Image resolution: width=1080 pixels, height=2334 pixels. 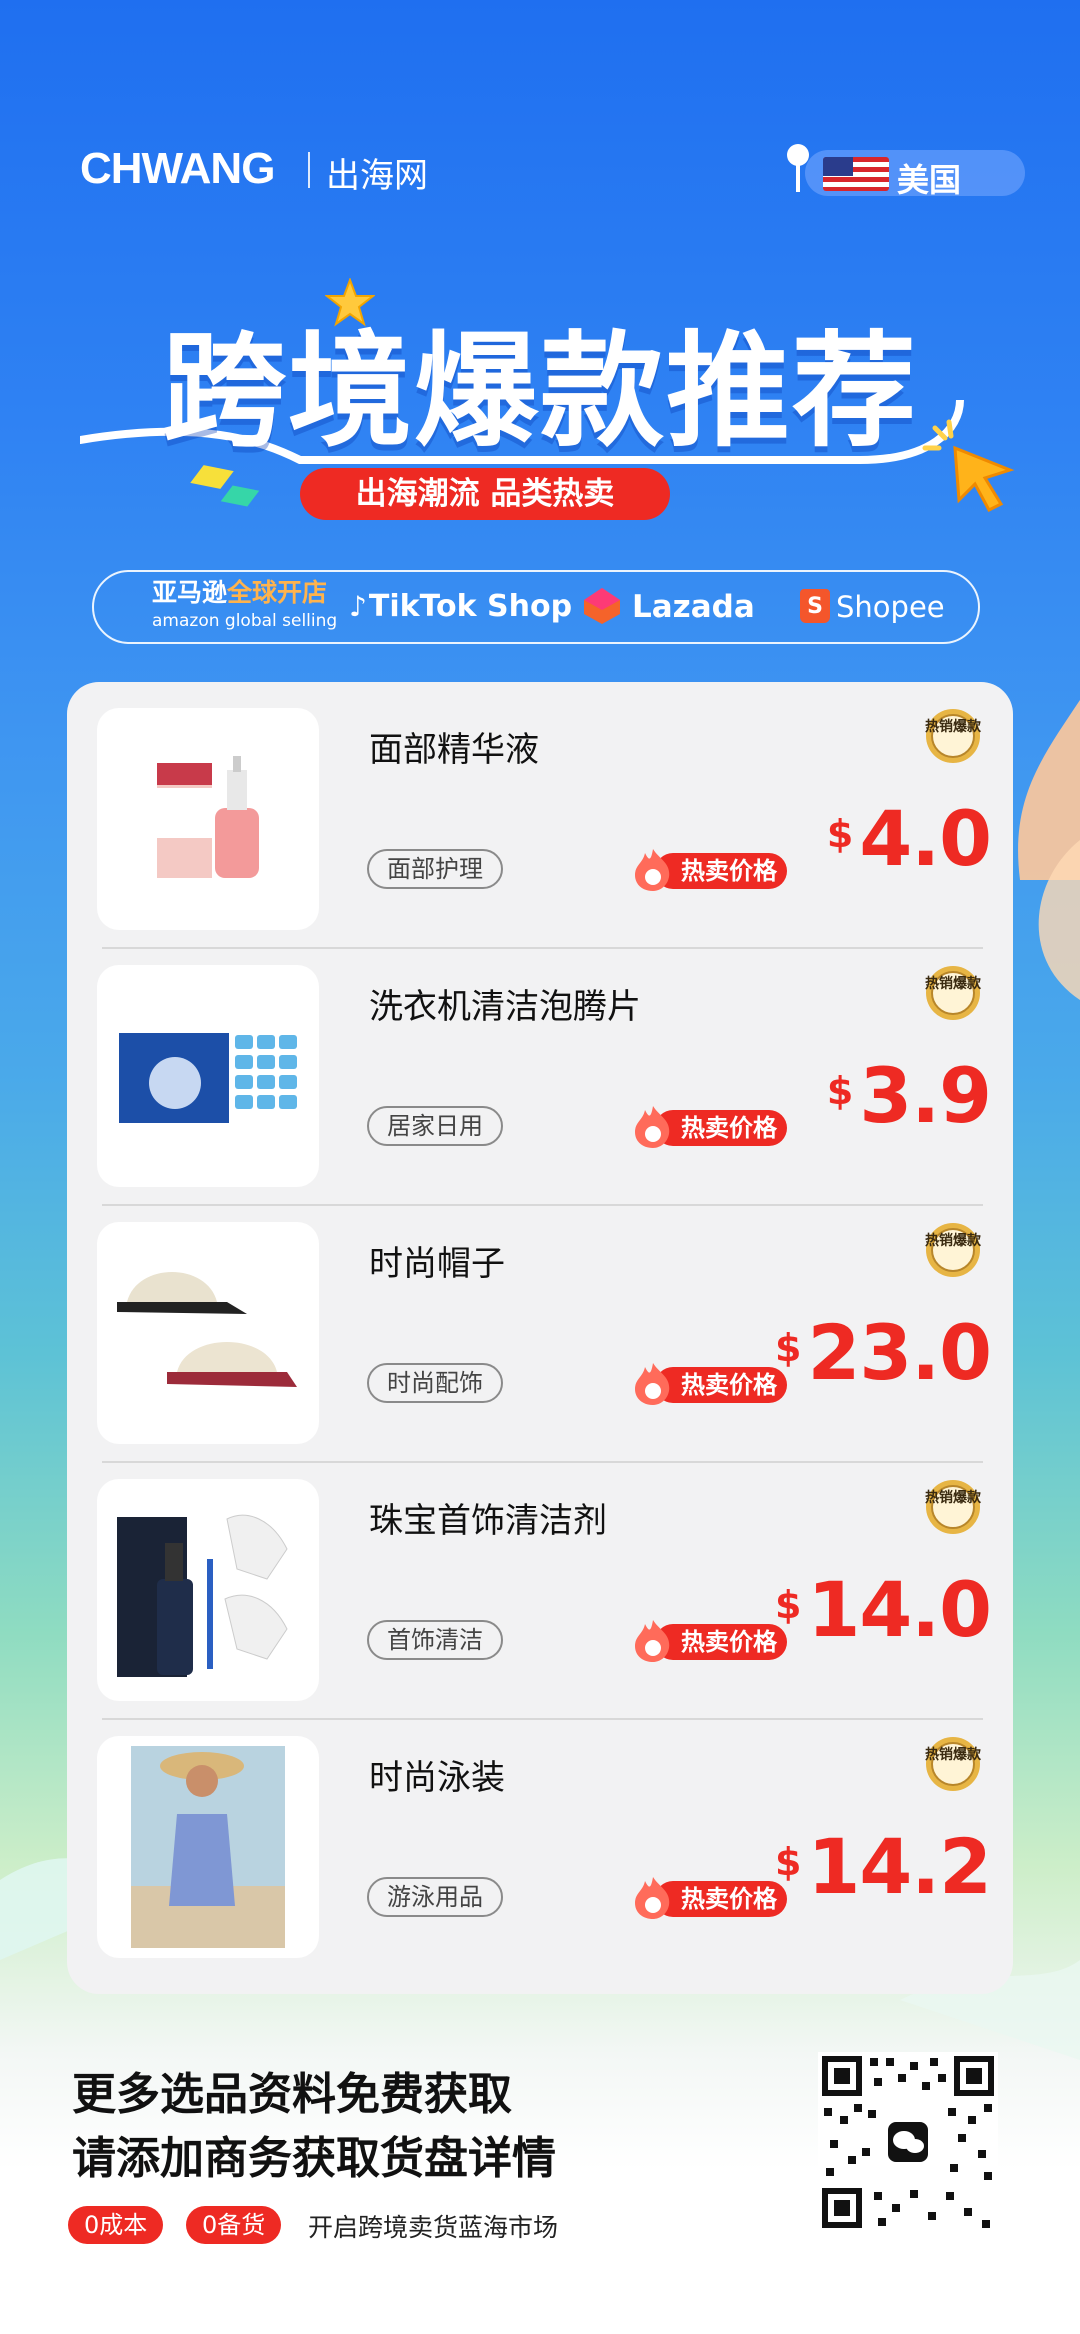 I want to click on brand-logo: CHWANG, so click(x=177, y=168).